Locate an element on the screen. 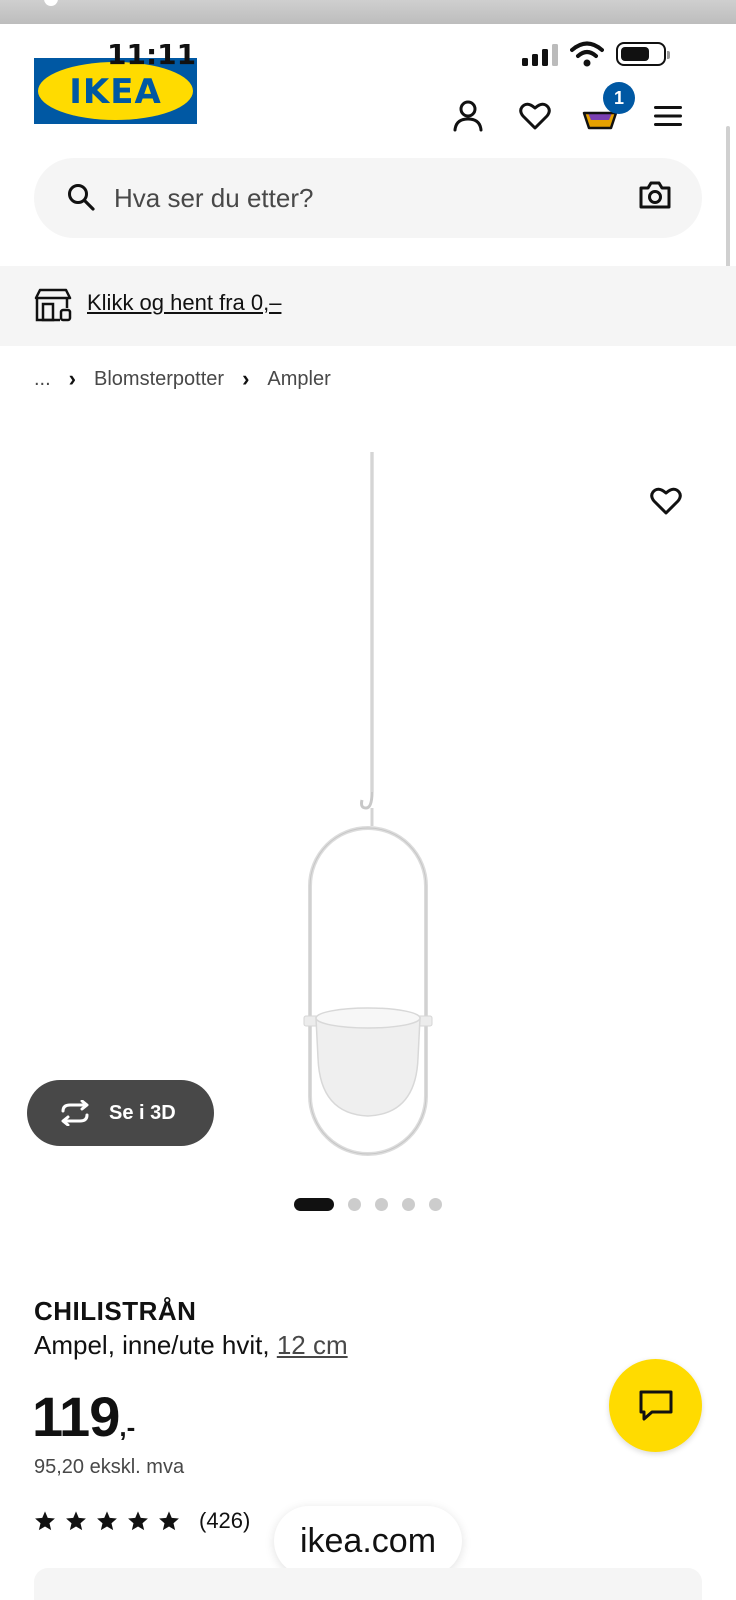  product-rating: (426) is located at coordinates (142, 1521).